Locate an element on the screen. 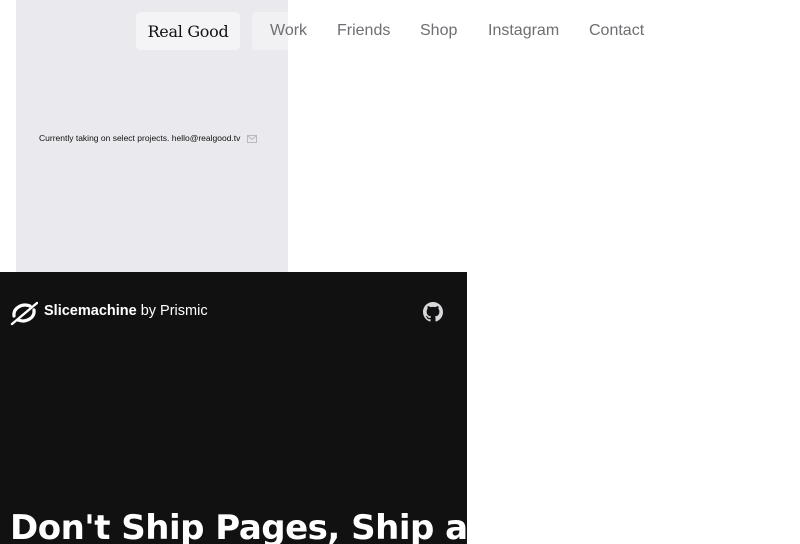 The width and height of the screenshot is (800, 544). slicemachine-logo-icon is located at coordinates (24, 313).